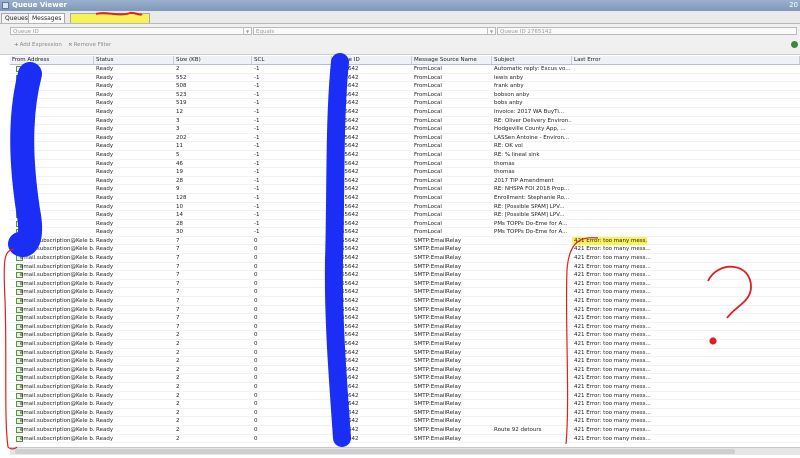  What do you see at coordinates (337, 250) in the screenshot?
I see `blue-redaction-queue-id` at bounding box center [337, 250].